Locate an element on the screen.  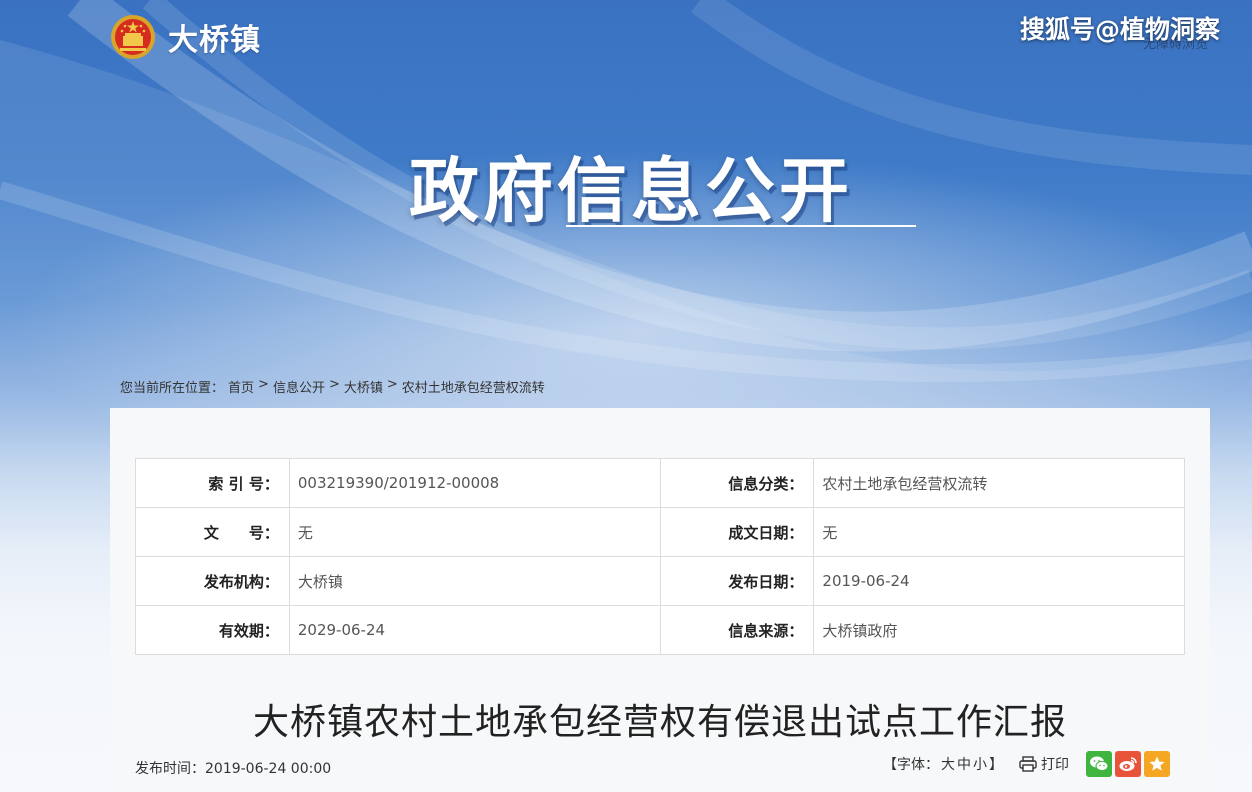
font-large-button: 大 is located at coordinates (948, 764).